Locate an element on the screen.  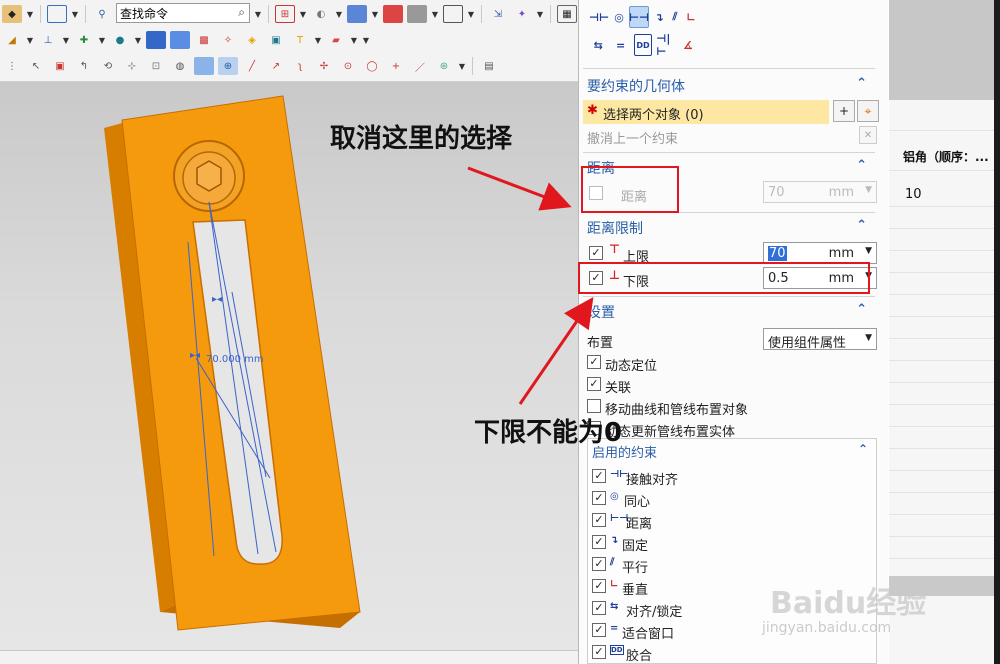
center-icon: ⊣|⊢ is located at coordinates (665, 45).